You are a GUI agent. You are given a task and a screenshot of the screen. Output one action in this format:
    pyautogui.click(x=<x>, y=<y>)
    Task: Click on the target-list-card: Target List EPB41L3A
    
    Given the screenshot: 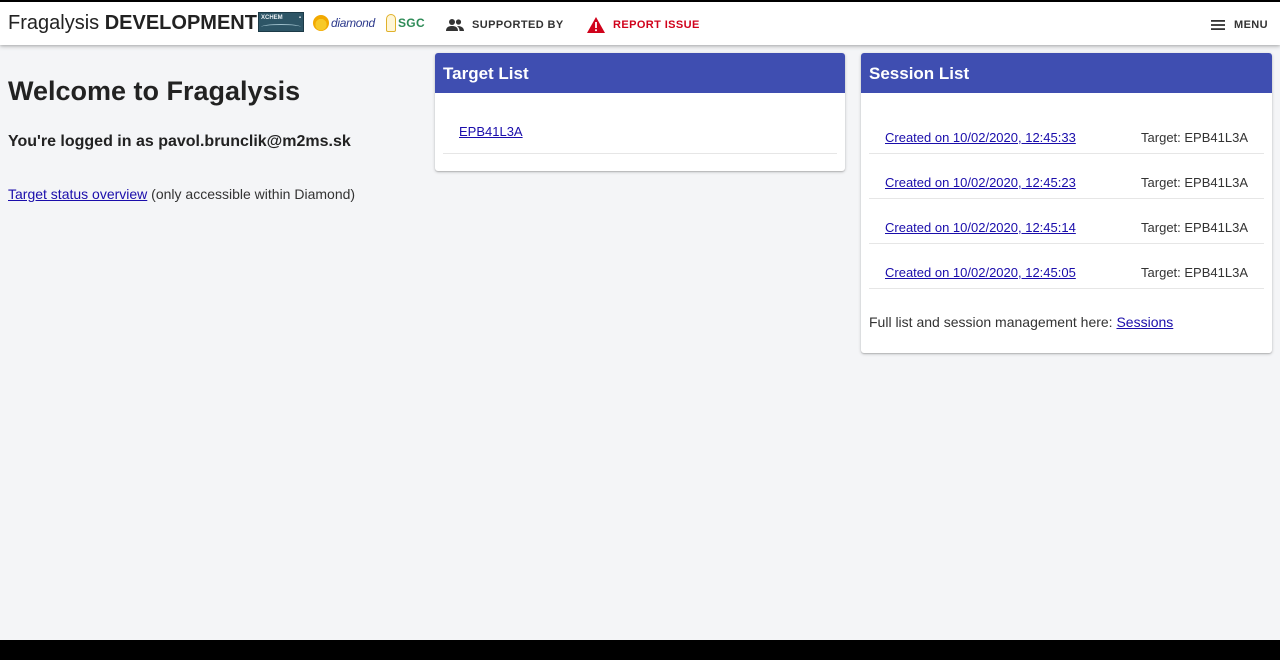 What is the action you would take?
    pyautogui.click(x=640, y=112)
    